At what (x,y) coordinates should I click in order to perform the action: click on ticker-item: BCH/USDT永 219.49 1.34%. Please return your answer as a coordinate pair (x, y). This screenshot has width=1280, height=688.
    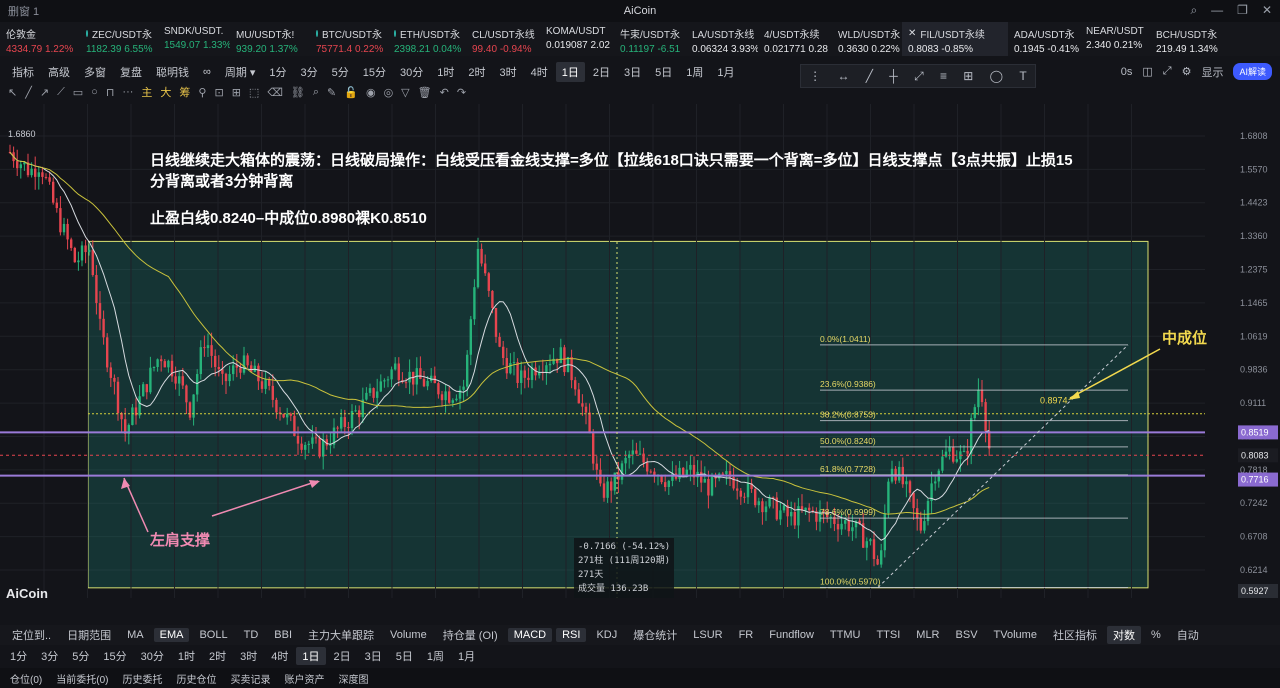
    Looking at the image, I should click on (1185, 39).